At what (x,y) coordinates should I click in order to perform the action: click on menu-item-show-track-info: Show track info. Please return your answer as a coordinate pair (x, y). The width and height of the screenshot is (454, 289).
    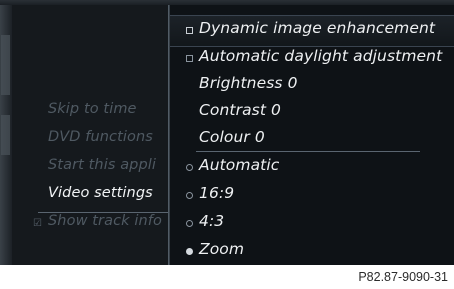
    Looking at the image, I should click on (105, 221).